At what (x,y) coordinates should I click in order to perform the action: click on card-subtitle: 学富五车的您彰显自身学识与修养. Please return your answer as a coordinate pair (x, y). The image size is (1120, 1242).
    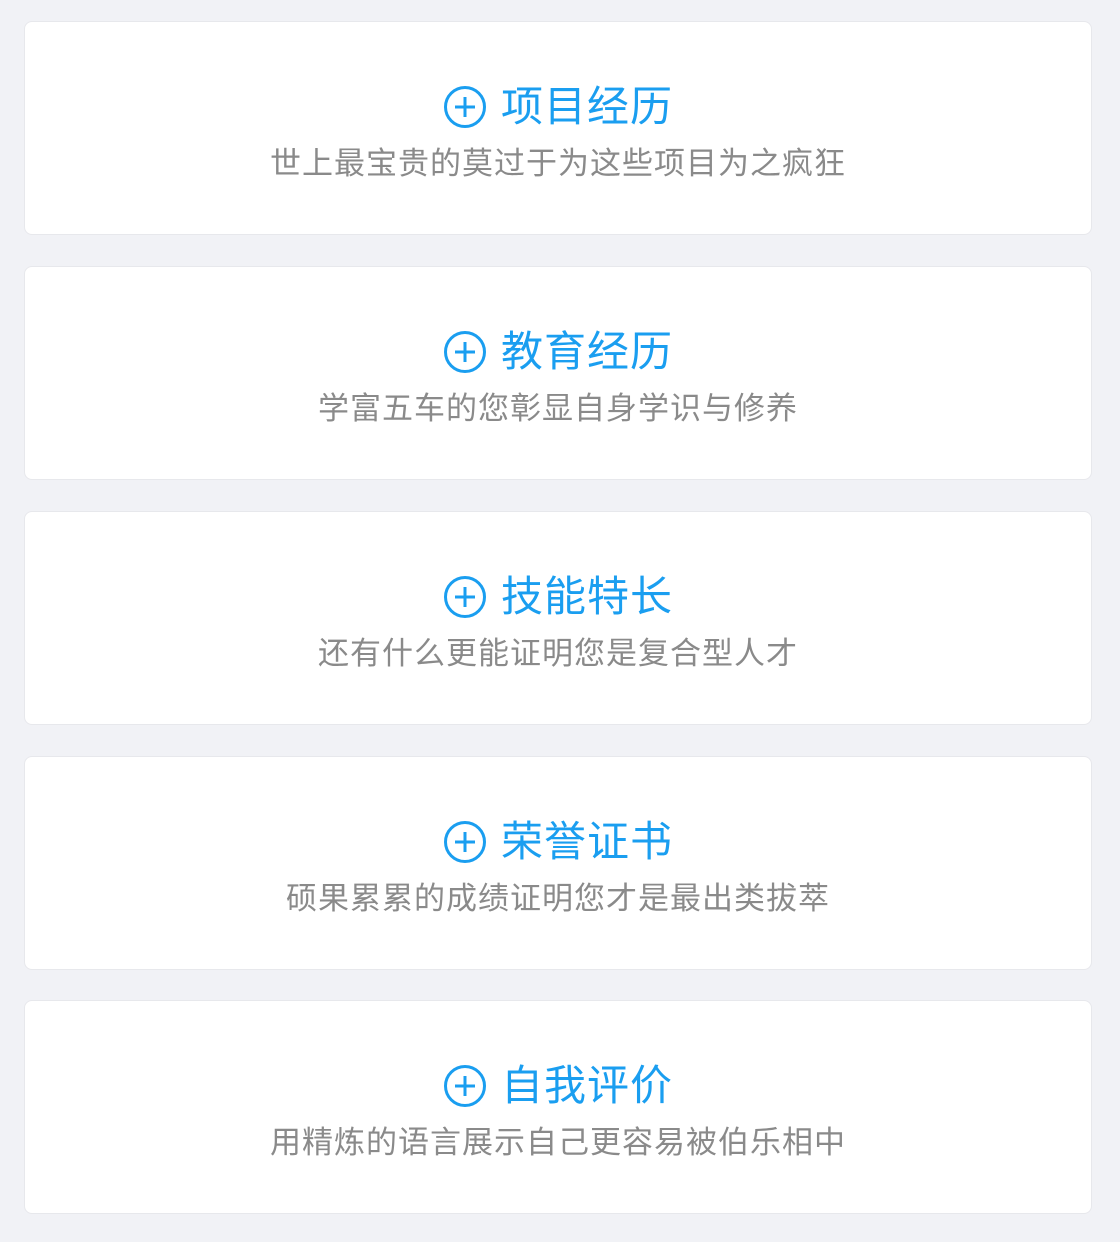
    Looking at the image, I should click on (558, 409).